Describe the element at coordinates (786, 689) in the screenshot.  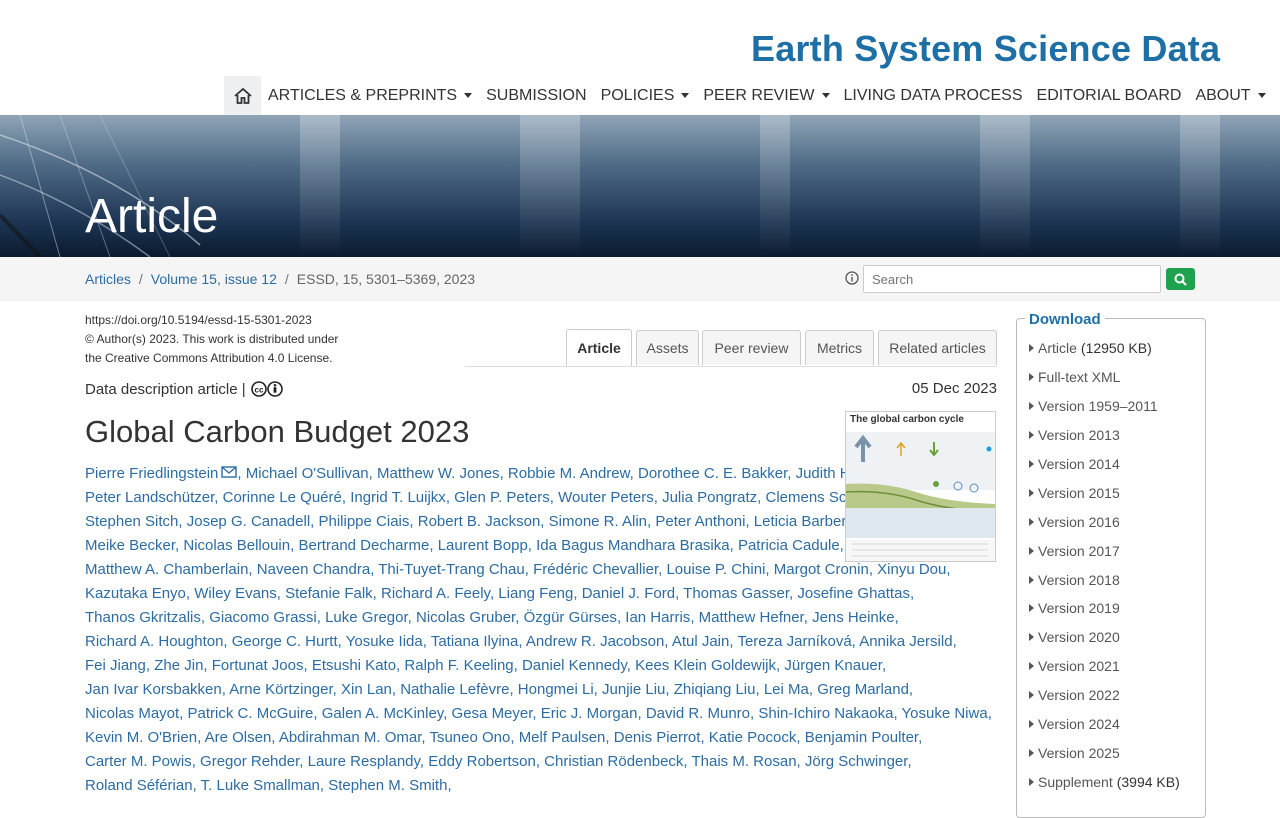
I see `author-link: Lei Ma` at that location.